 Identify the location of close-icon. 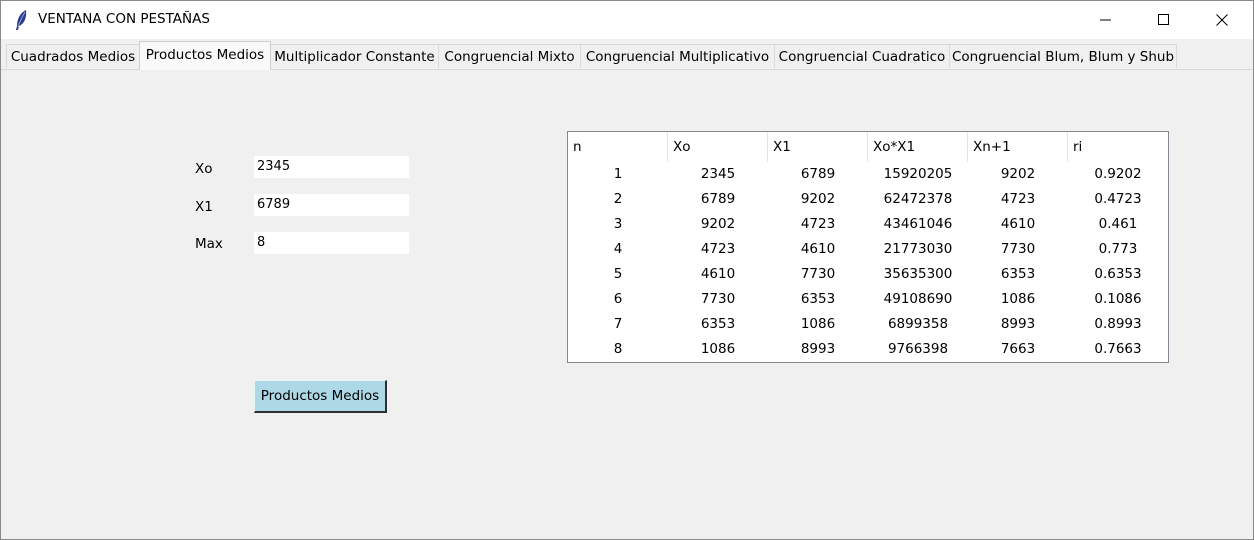
(1222, 20).